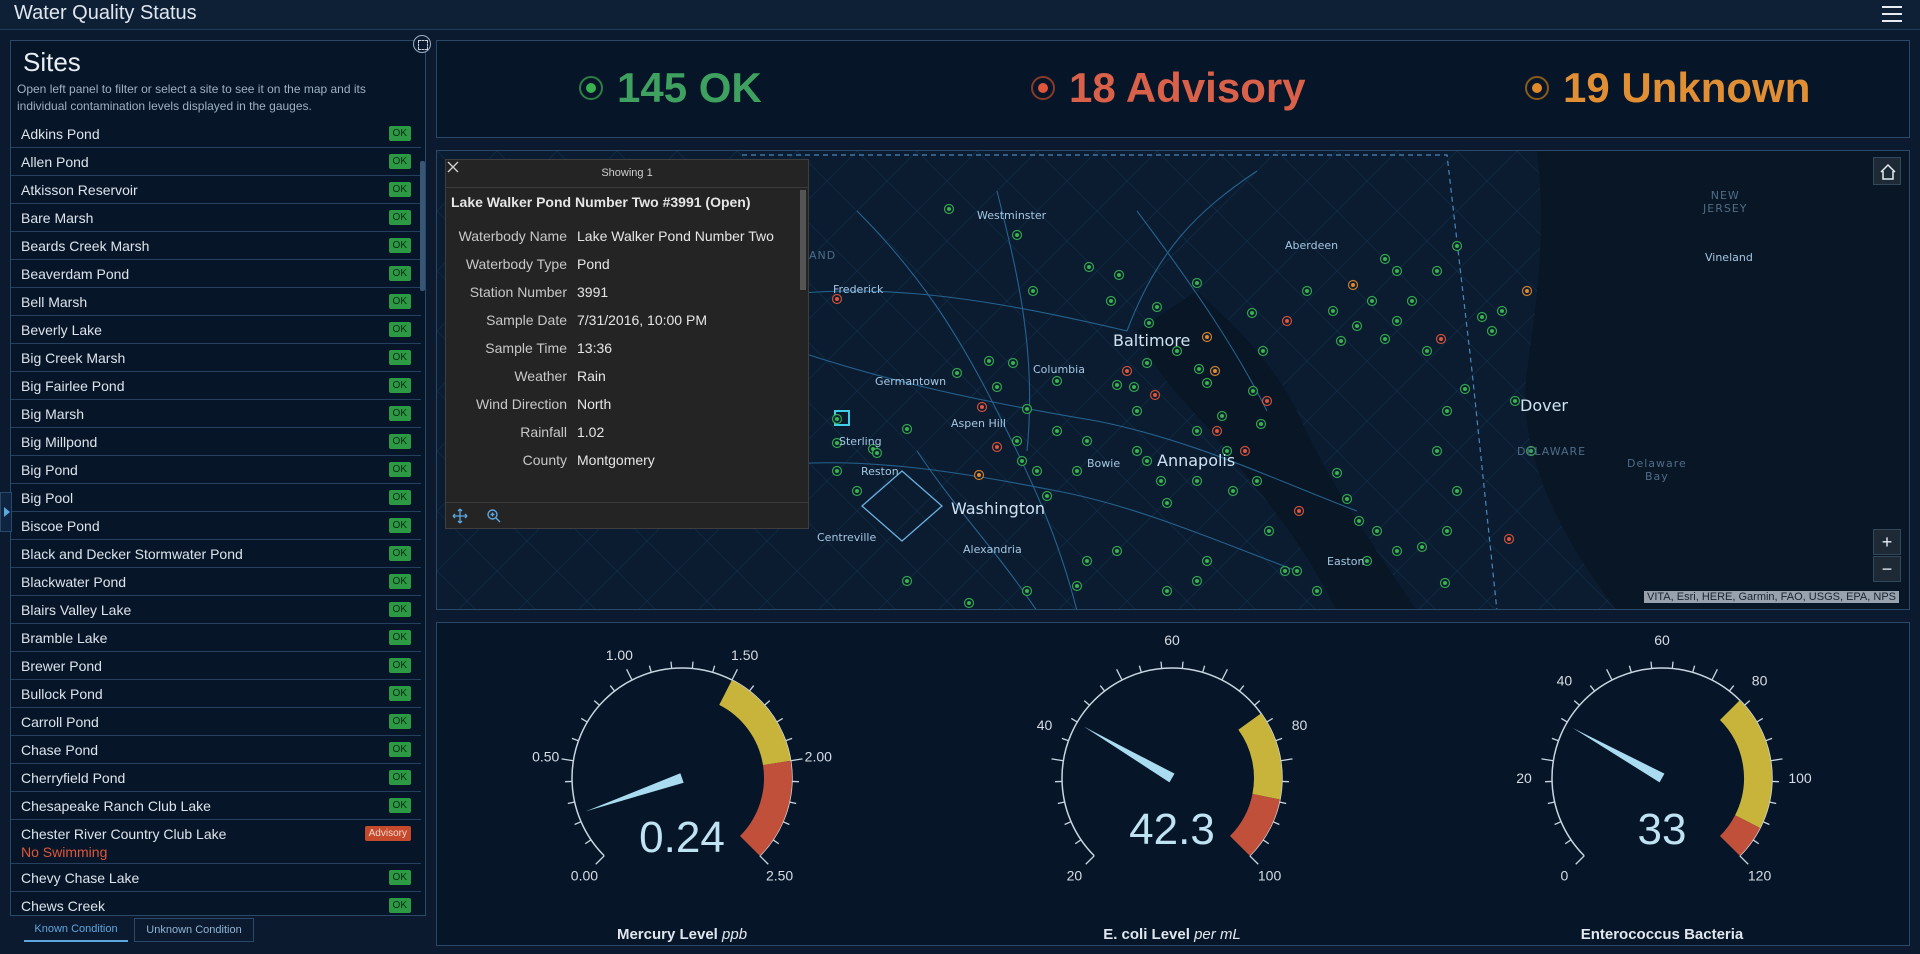 The height and width of the screenshot is (954, 1920). What do you see at coordinates (1662, 640) in the screenshot?
I see `gauge-tick-label: 60` at bounding box center [1662, 640].